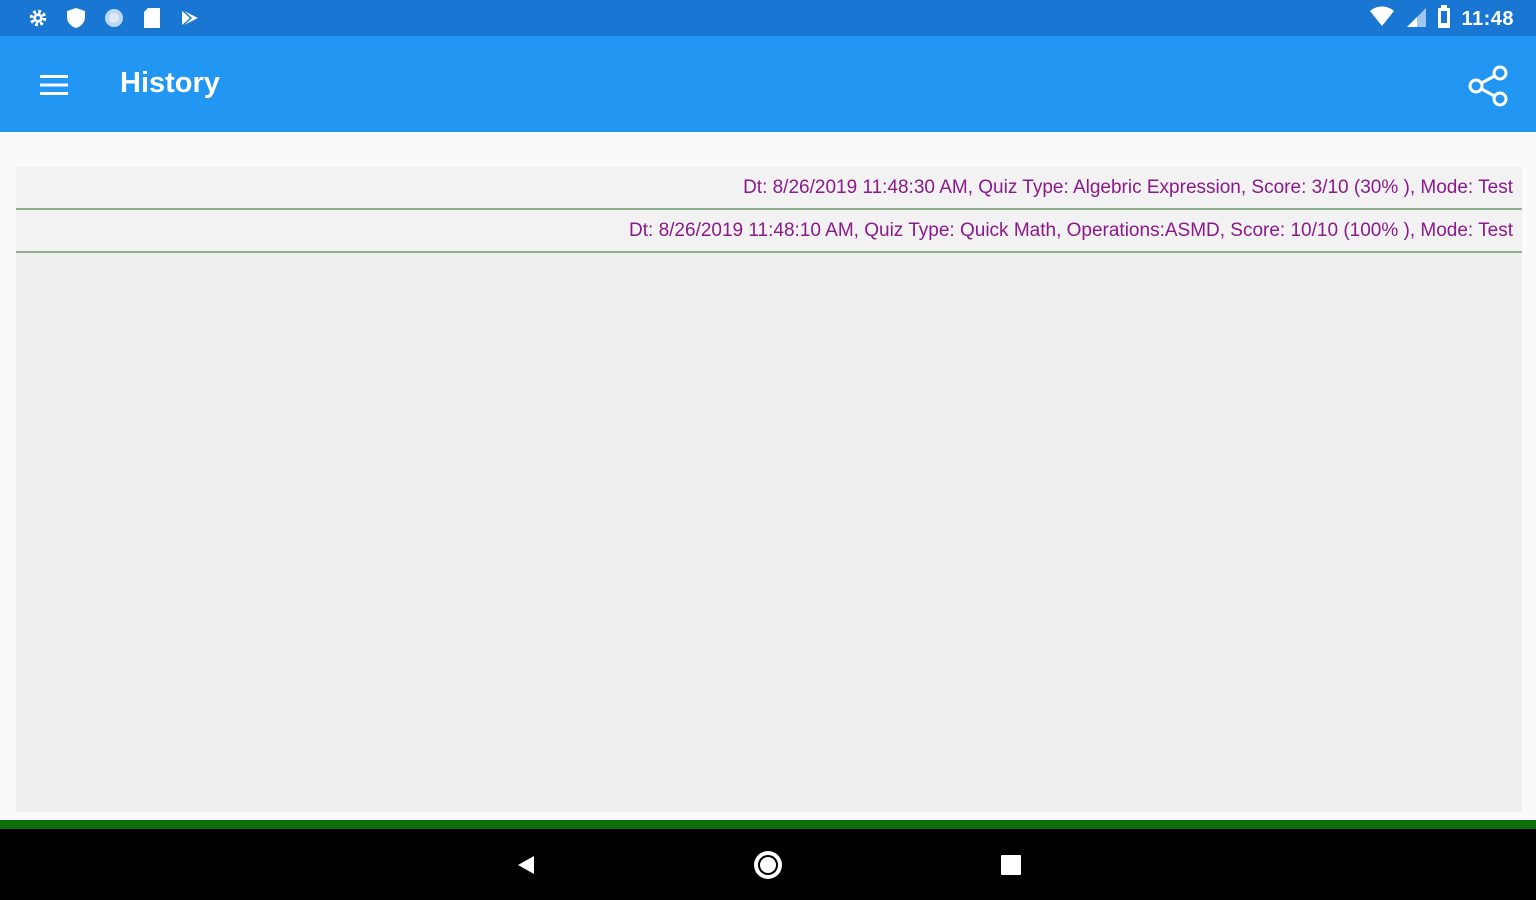 Image resolution: width=1536 pixels, height=900 pixels. I want to click on navigation-bar, so click(768, 864).